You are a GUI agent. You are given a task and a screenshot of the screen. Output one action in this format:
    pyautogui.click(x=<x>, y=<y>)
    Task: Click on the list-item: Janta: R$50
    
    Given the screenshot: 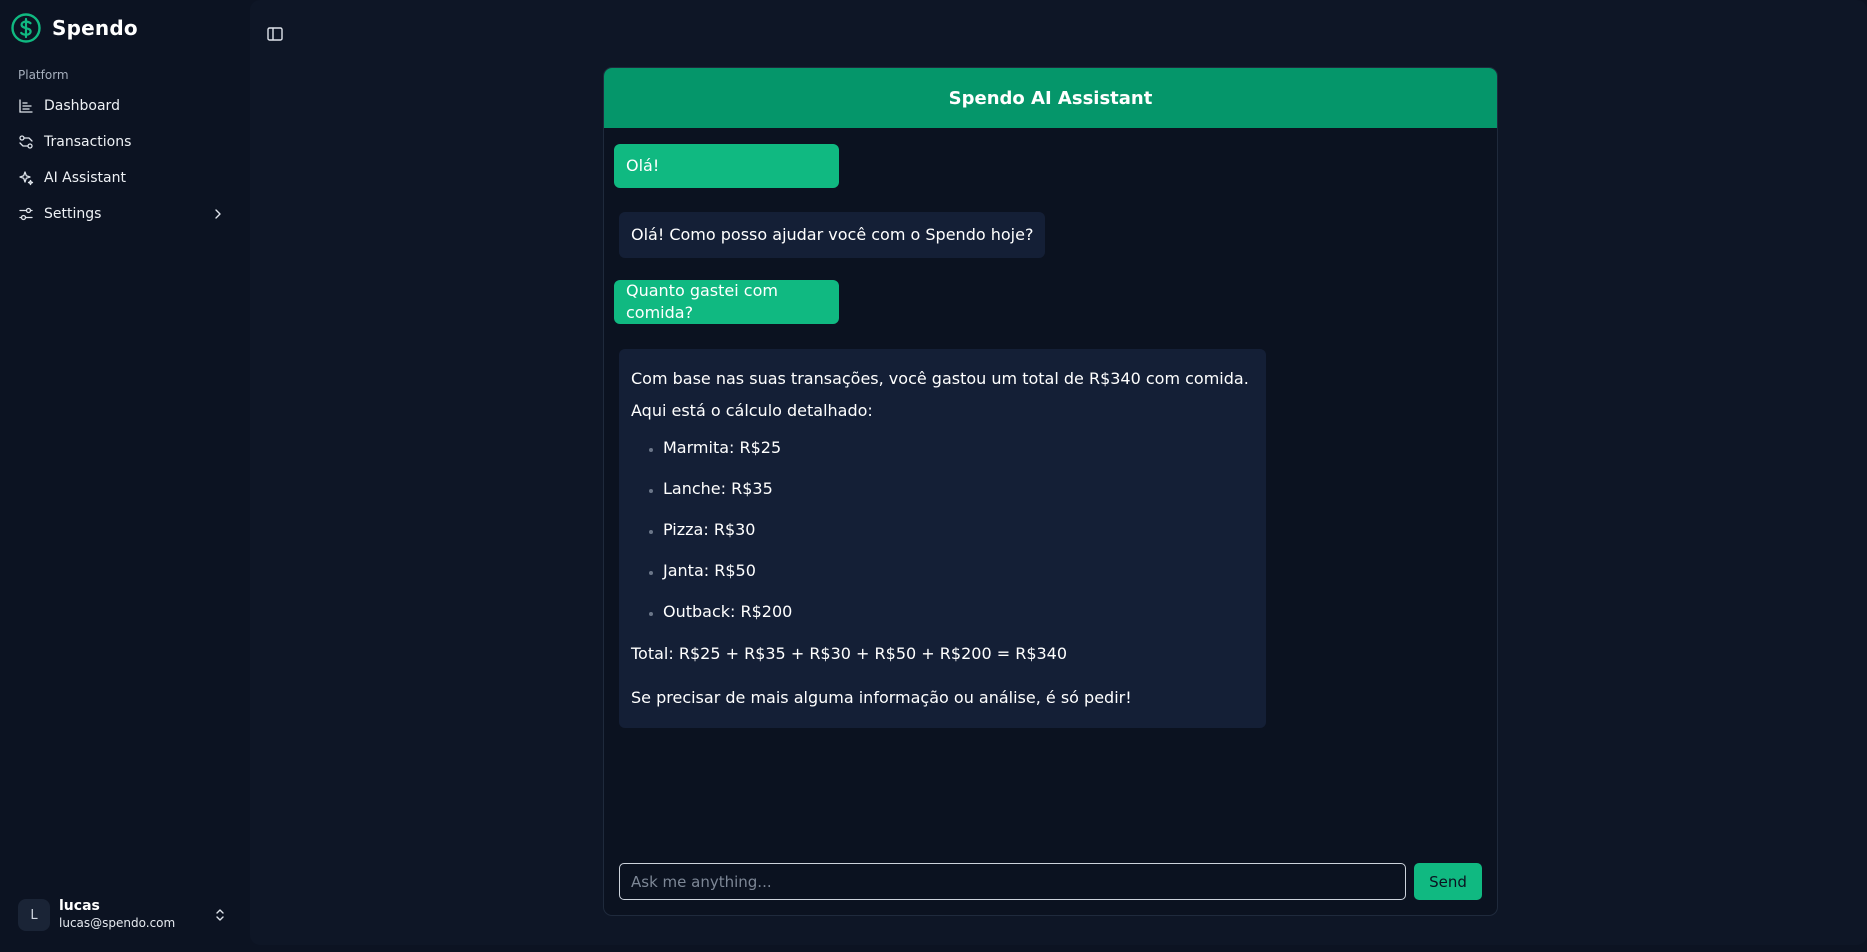 What is the action you would take?
    pyautogui.click(x=958, y=571)
    